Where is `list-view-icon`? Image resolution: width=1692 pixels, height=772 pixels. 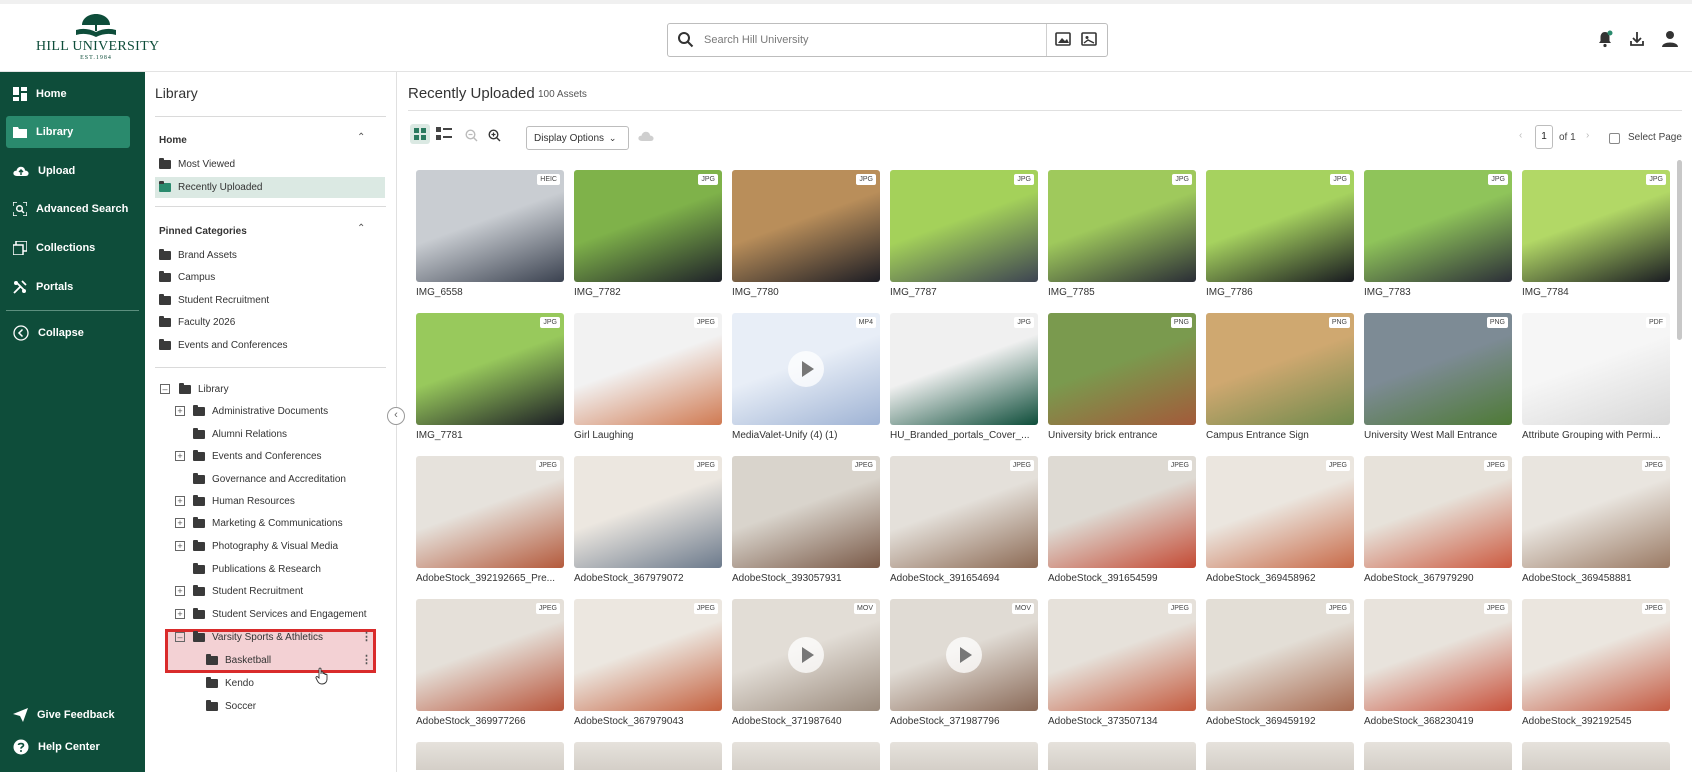 list-view-icon is located at coordinates (444, 134).